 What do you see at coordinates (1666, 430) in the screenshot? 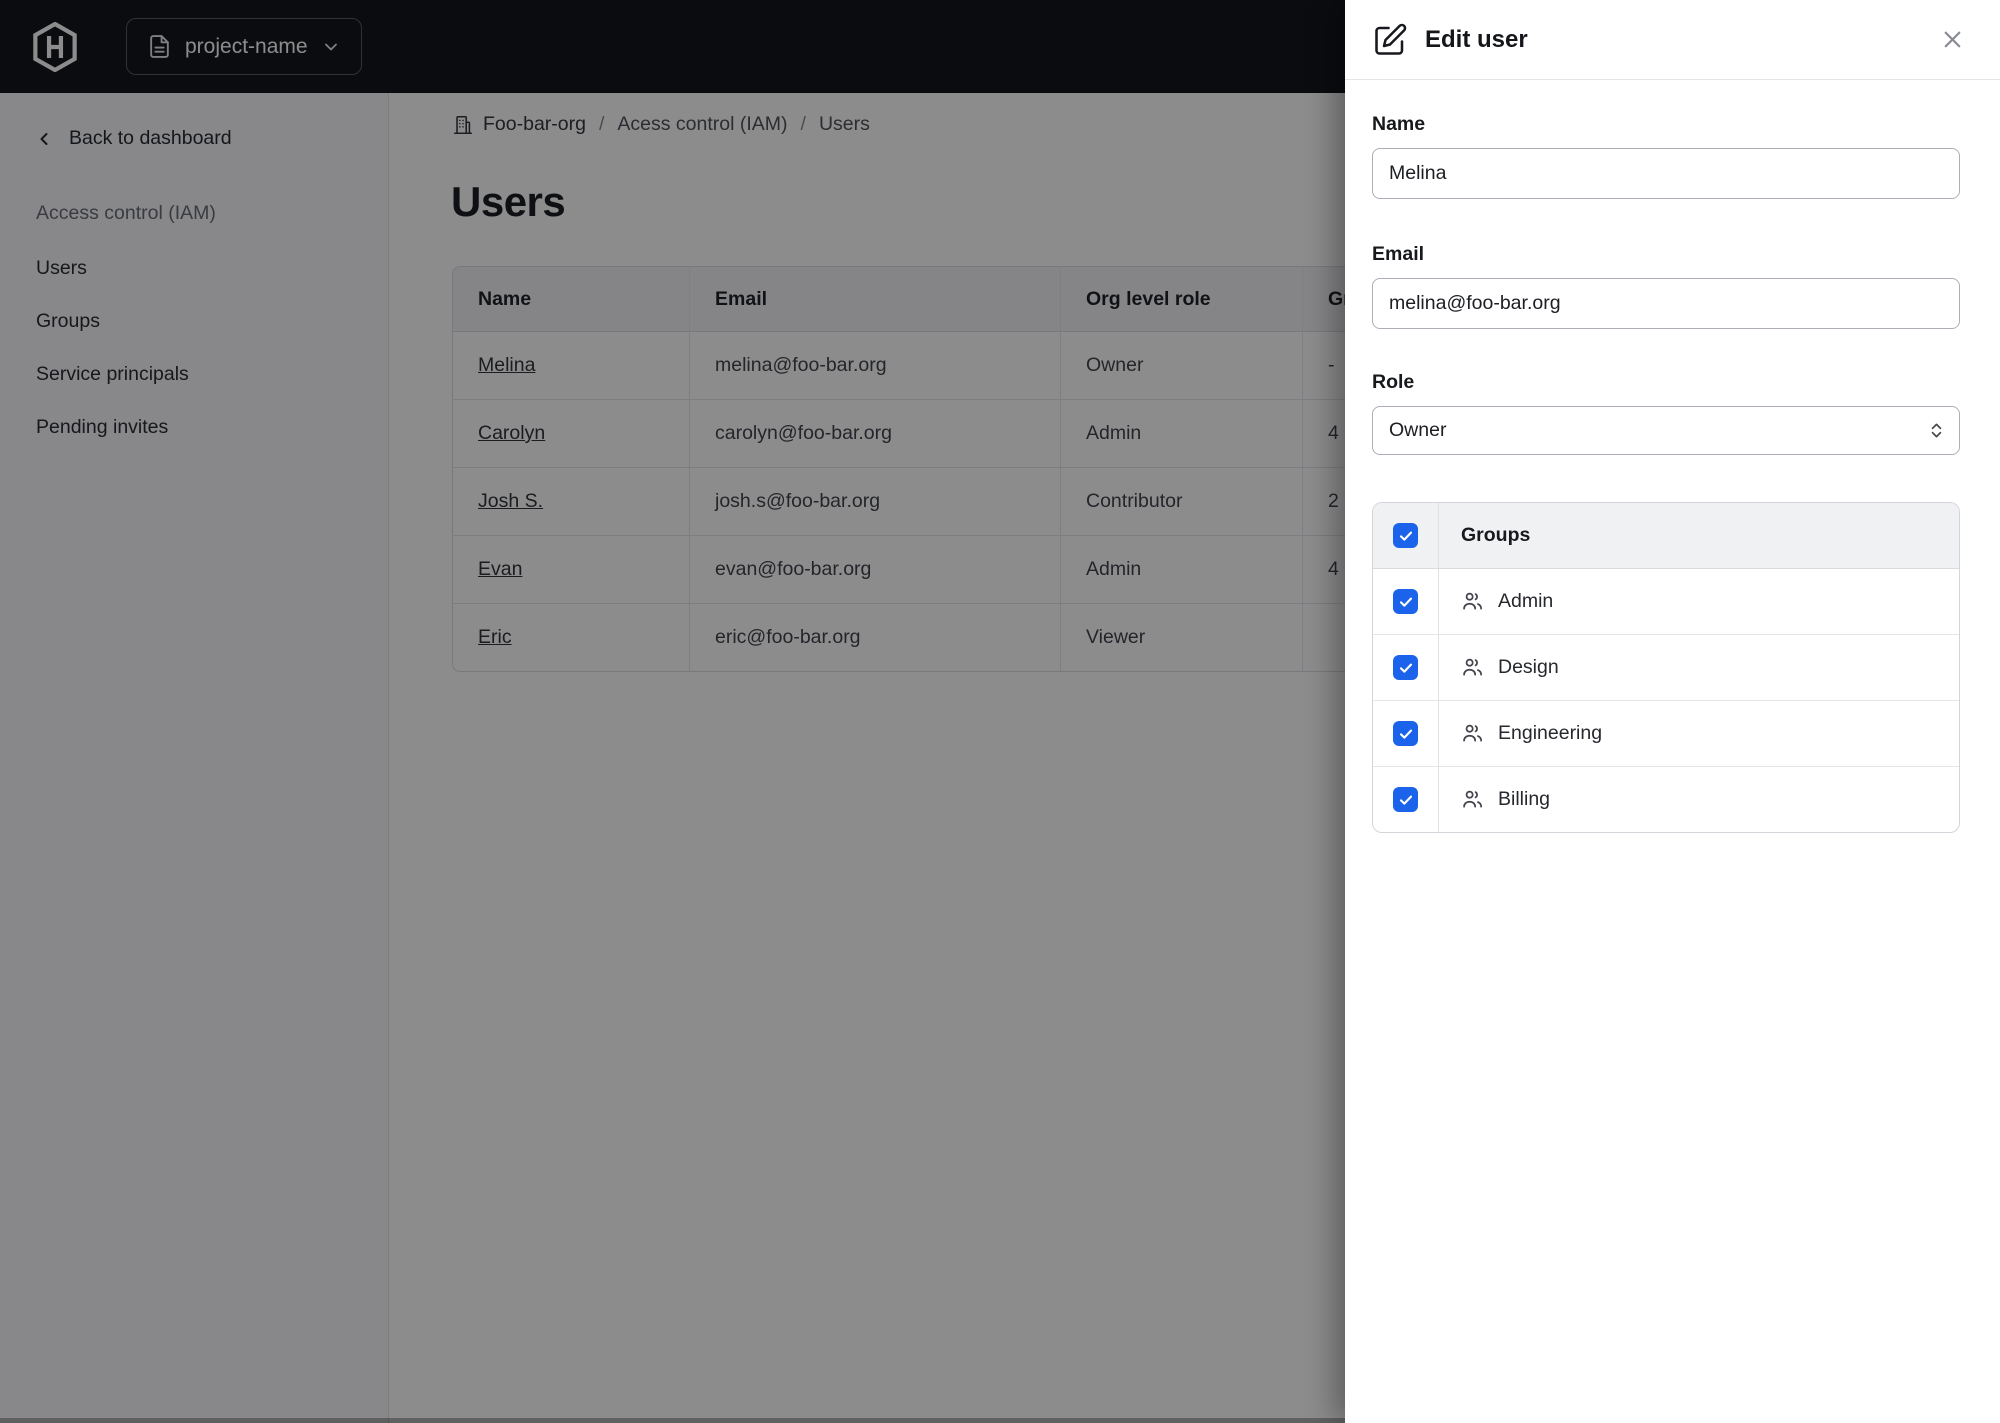
I see `role-select: Owner` at bounding box center [1666, 430].